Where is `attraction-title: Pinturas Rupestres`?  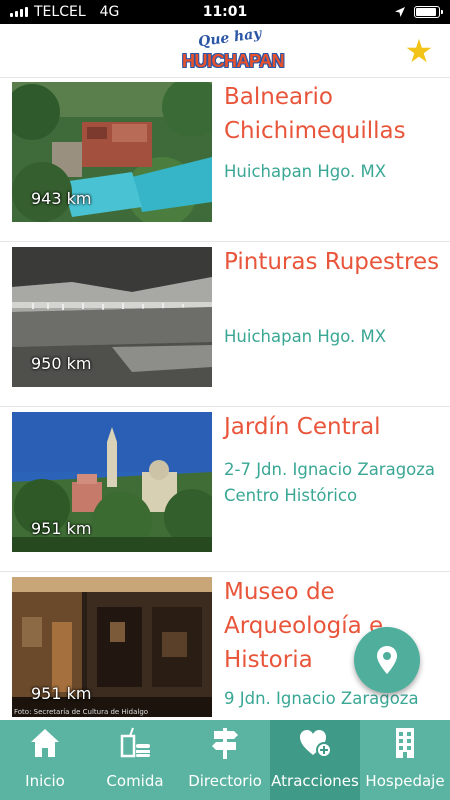 attraction-title: Pinturas Rupestres is located at coordinates (334, 262).